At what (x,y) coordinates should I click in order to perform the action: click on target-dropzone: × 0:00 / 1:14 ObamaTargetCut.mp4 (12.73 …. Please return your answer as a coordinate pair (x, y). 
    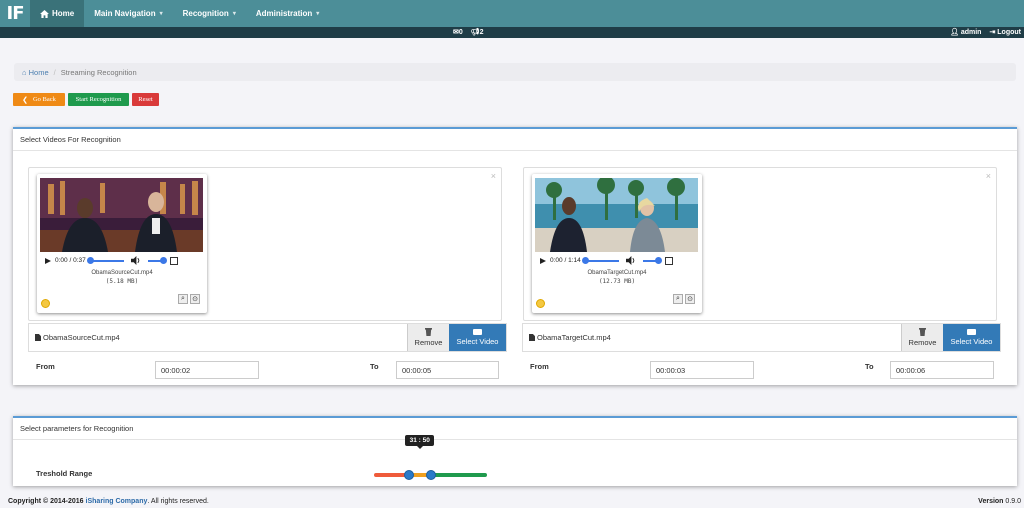
    Looking at the image, I should click on (760, 244).